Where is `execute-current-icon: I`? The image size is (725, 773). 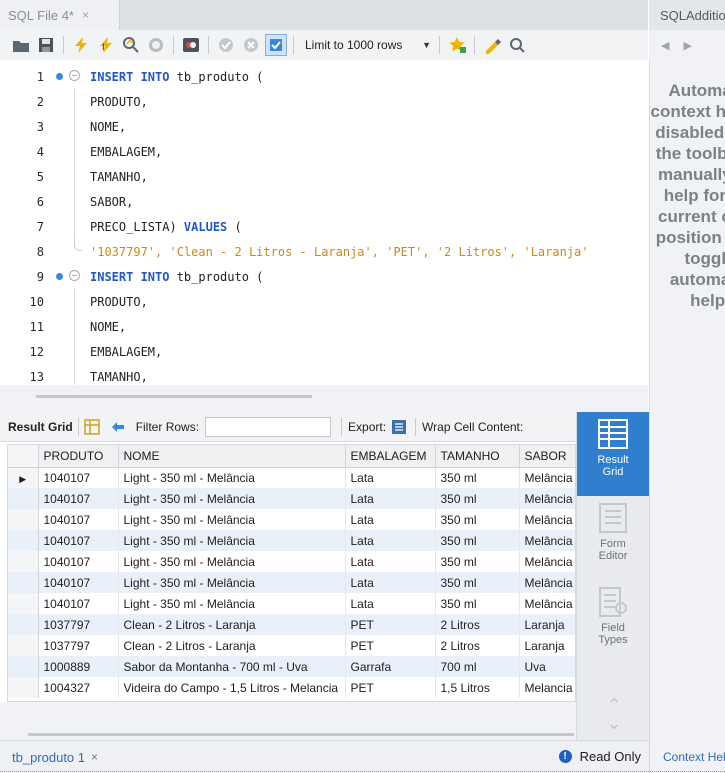
execute-current-icon: I is located at coordinates (106, 45).